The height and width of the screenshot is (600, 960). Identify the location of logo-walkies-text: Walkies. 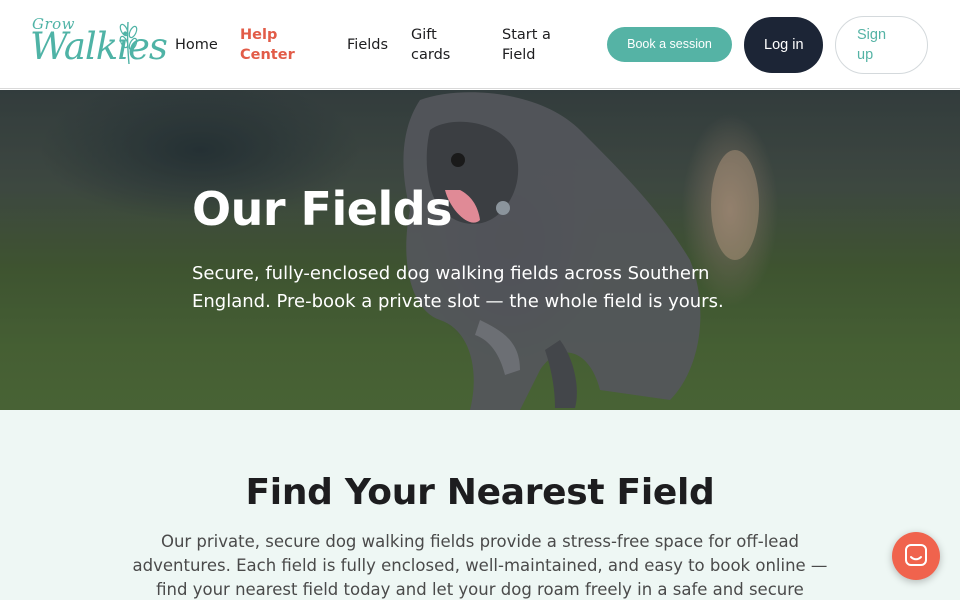
(99, 46).